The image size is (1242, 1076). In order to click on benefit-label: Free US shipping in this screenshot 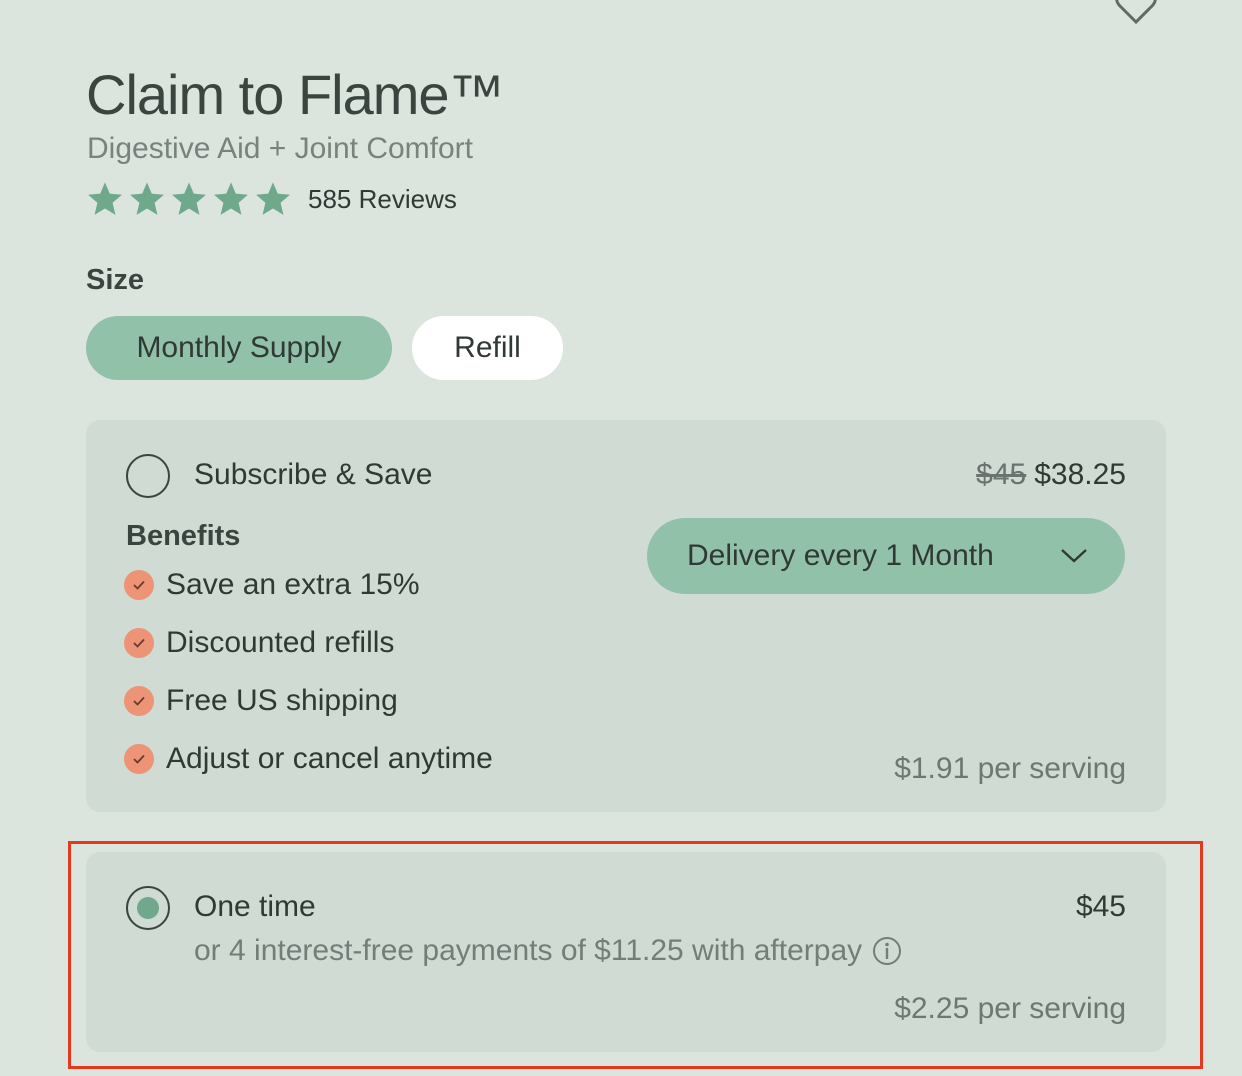, I will do `click(282, 700)`.